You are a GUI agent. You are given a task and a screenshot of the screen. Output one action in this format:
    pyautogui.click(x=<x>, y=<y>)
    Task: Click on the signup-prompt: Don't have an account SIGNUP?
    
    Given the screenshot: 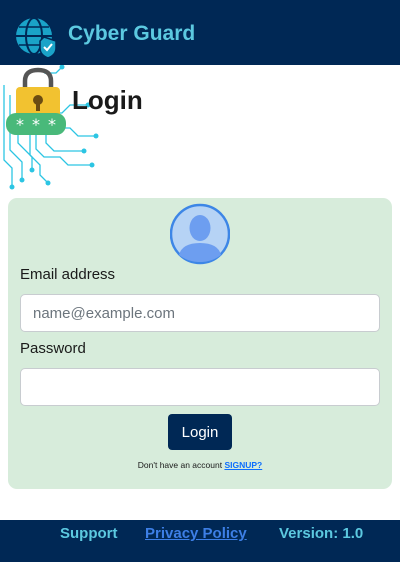 What is the action you would take?
    pyautogui.click(x=200, y=465)
    